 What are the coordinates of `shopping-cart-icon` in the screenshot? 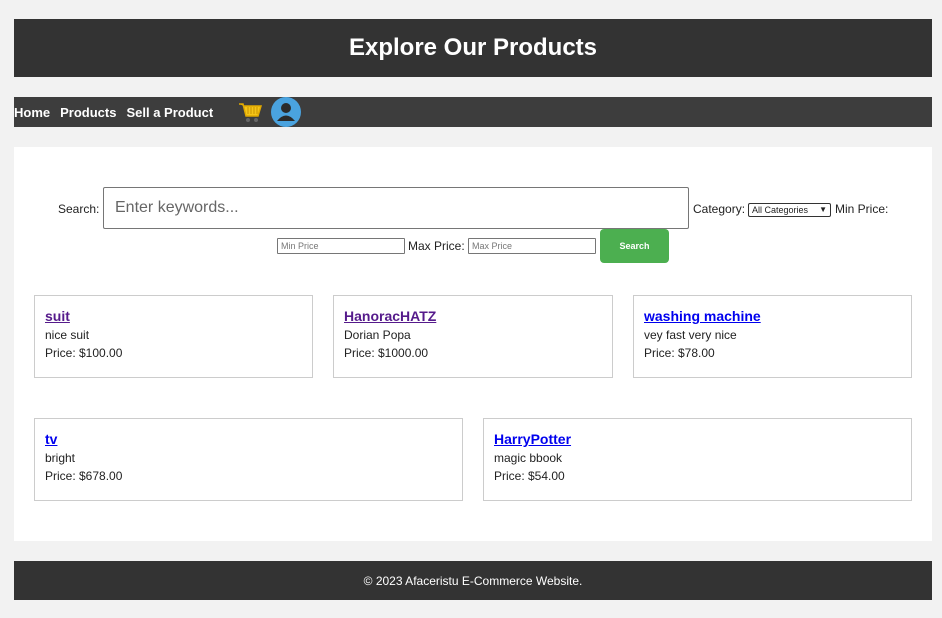 It's located at (250, 112).